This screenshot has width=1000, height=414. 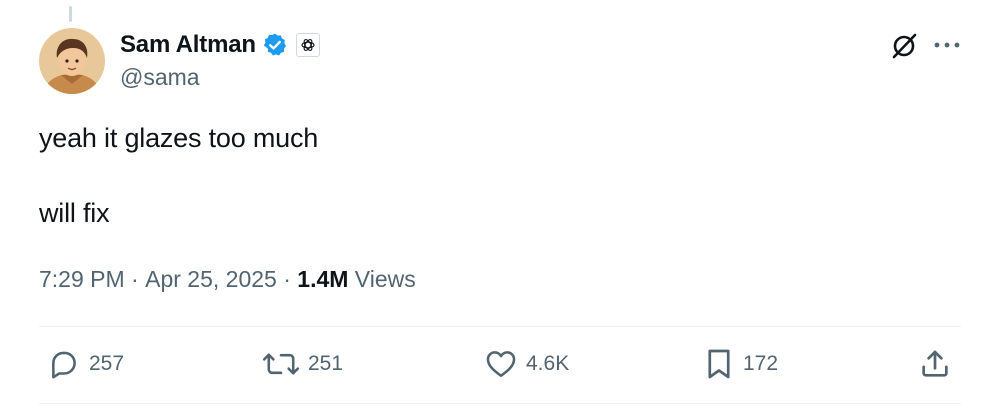 What do you see at coordinates (323, 279) in the screenshot?
I see `views-count: 1.4M` at bounding box center [323, 279].